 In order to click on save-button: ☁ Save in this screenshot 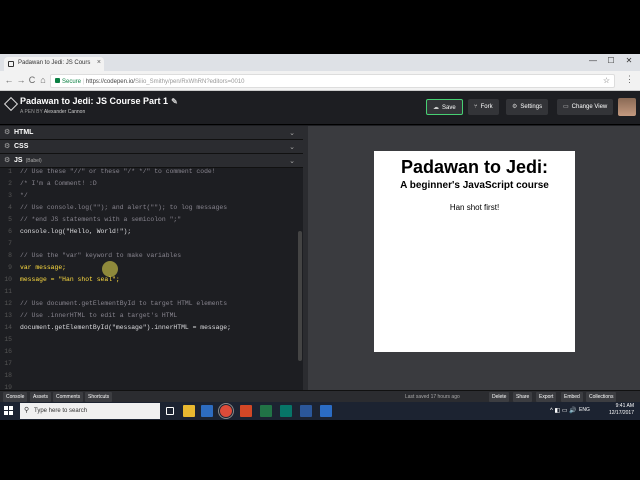, I will do `click(444, 107)`.